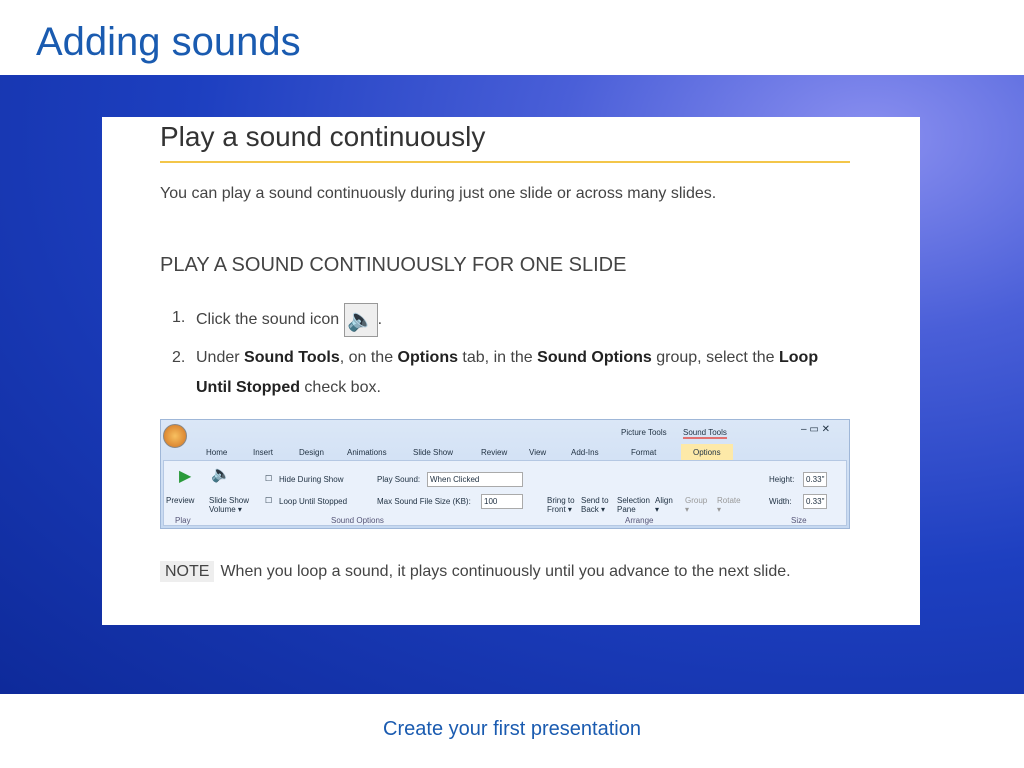 The width and height of the screenshot is (1024, 768). I want to click on selection-pane: Selection Pane, so click(633, 505).